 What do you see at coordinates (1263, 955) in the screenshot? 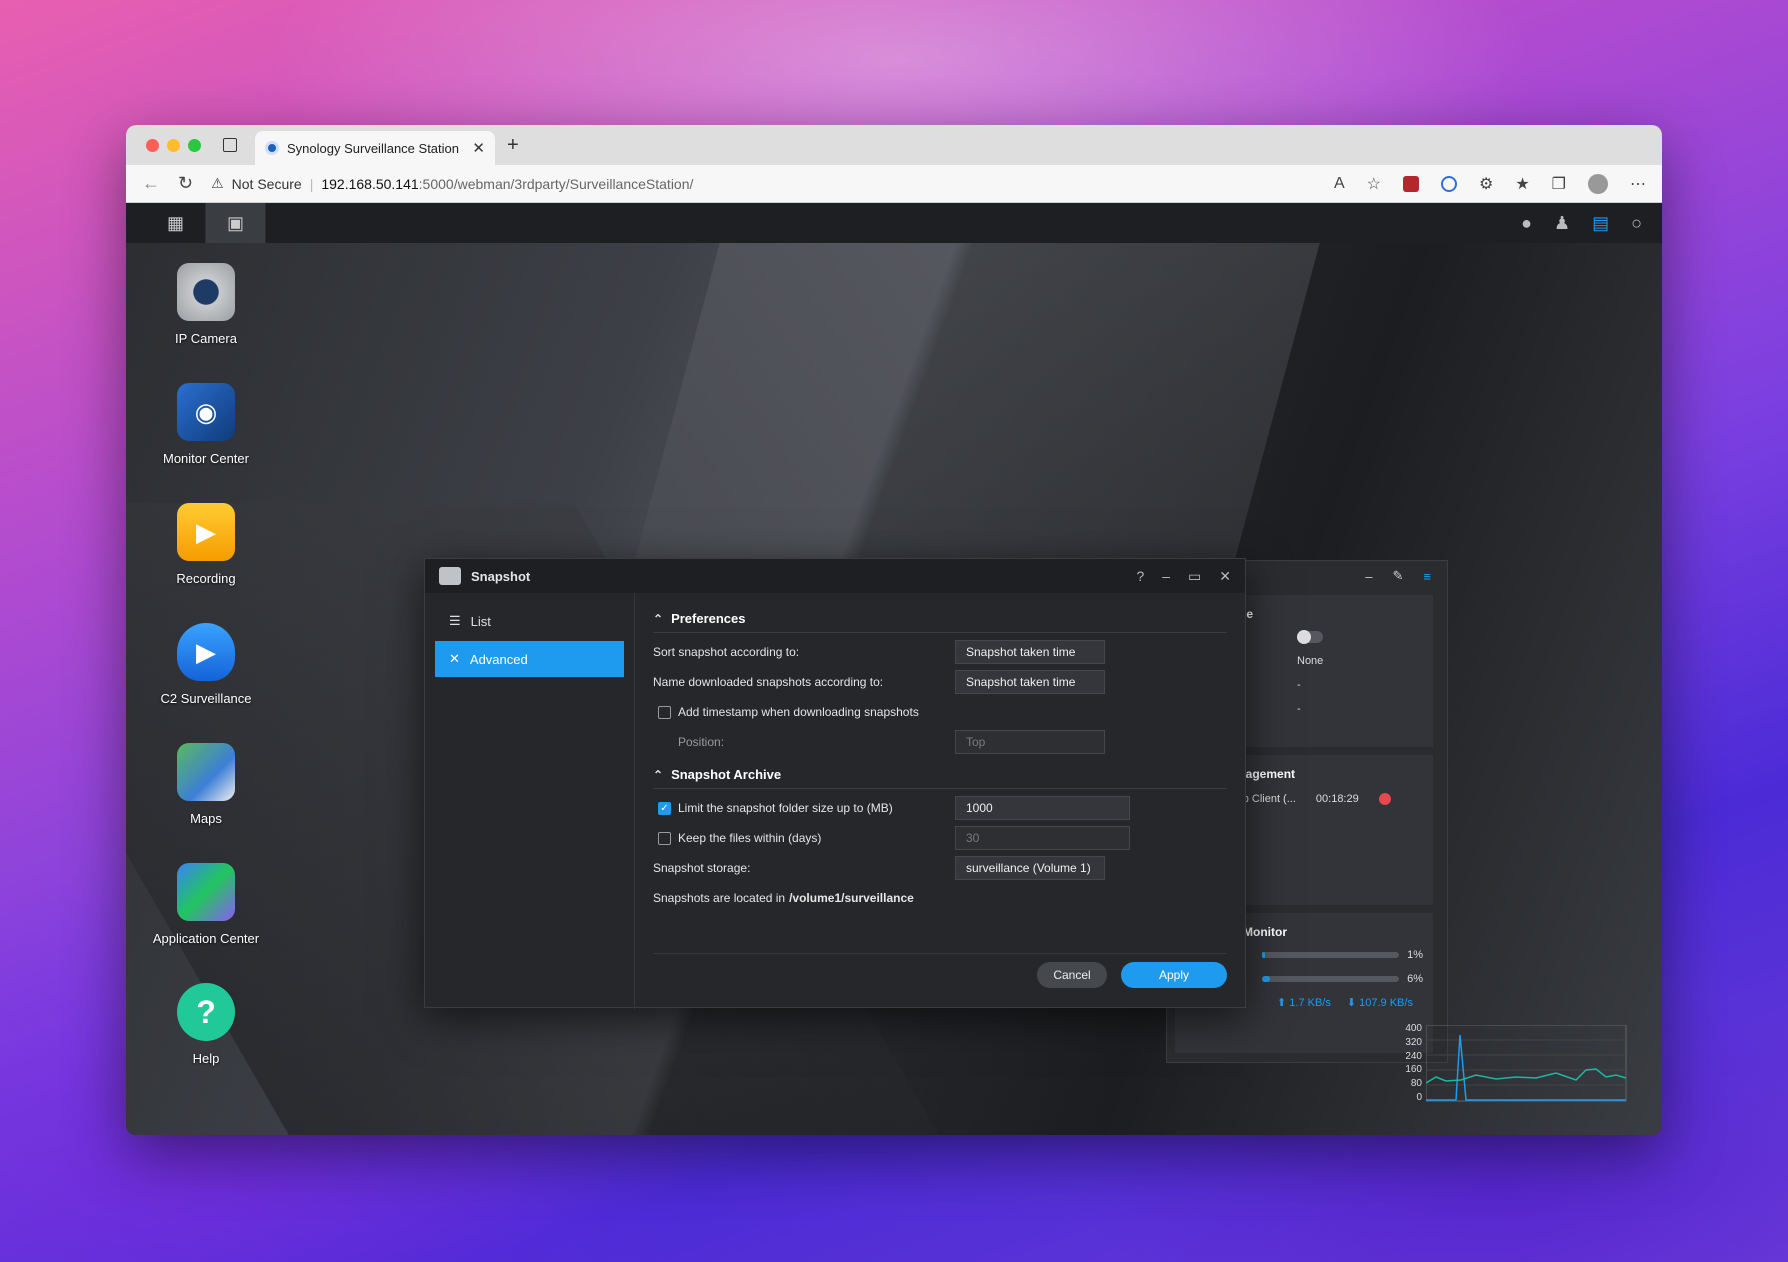
I see `cpu-bar-fill` at bounding box center [1263, 955].